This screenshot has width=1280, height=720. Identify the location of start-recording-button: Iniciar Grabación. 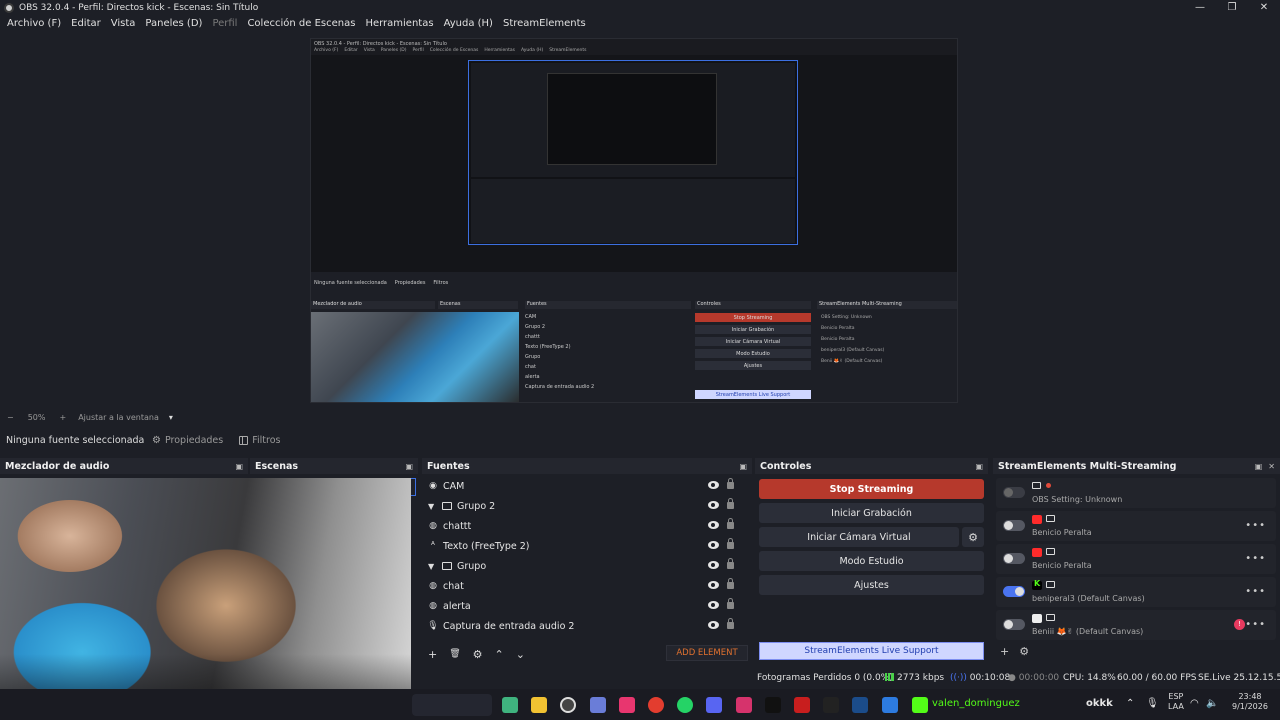
(871, 513).